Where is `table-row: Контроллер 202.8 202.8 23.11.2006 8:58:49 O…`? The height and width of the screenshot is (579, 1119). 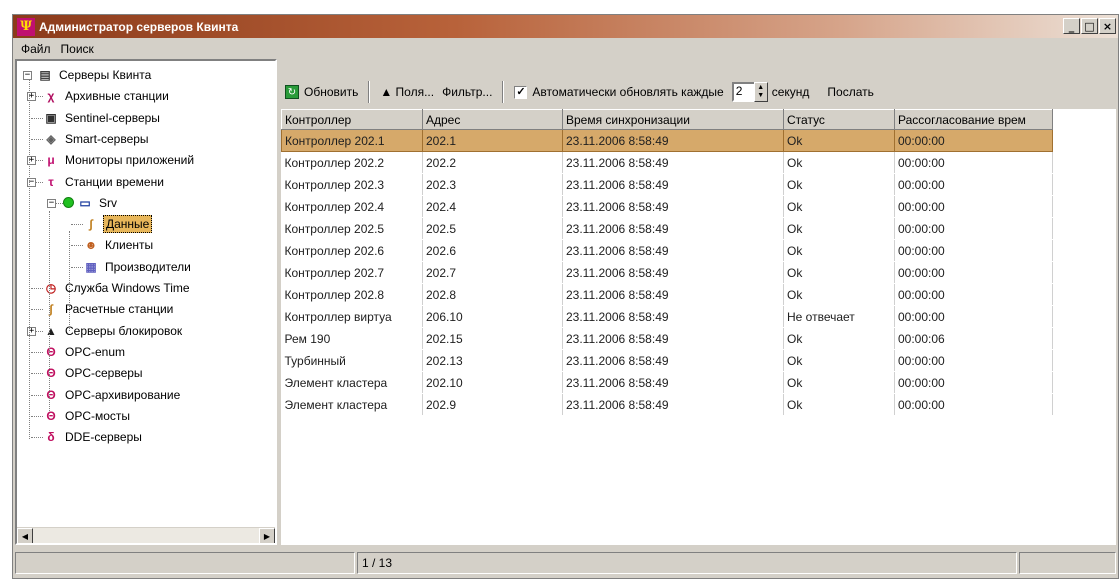
table-row: Контроллер 202.8 202.8 23.11.2006 8:58:49 O… is located at coordinates (667, 294).